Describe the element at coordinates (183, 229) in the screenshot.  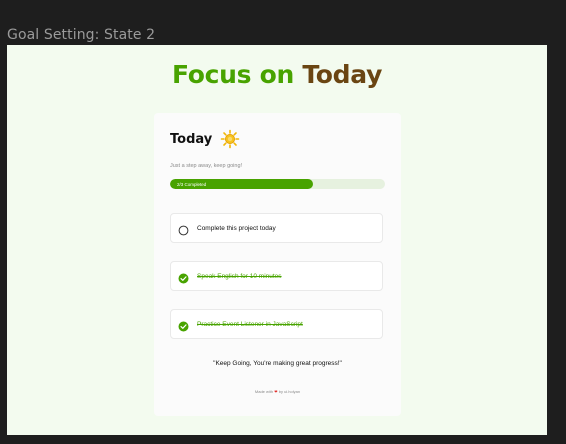
I see `circle-outline-icon` at that location.